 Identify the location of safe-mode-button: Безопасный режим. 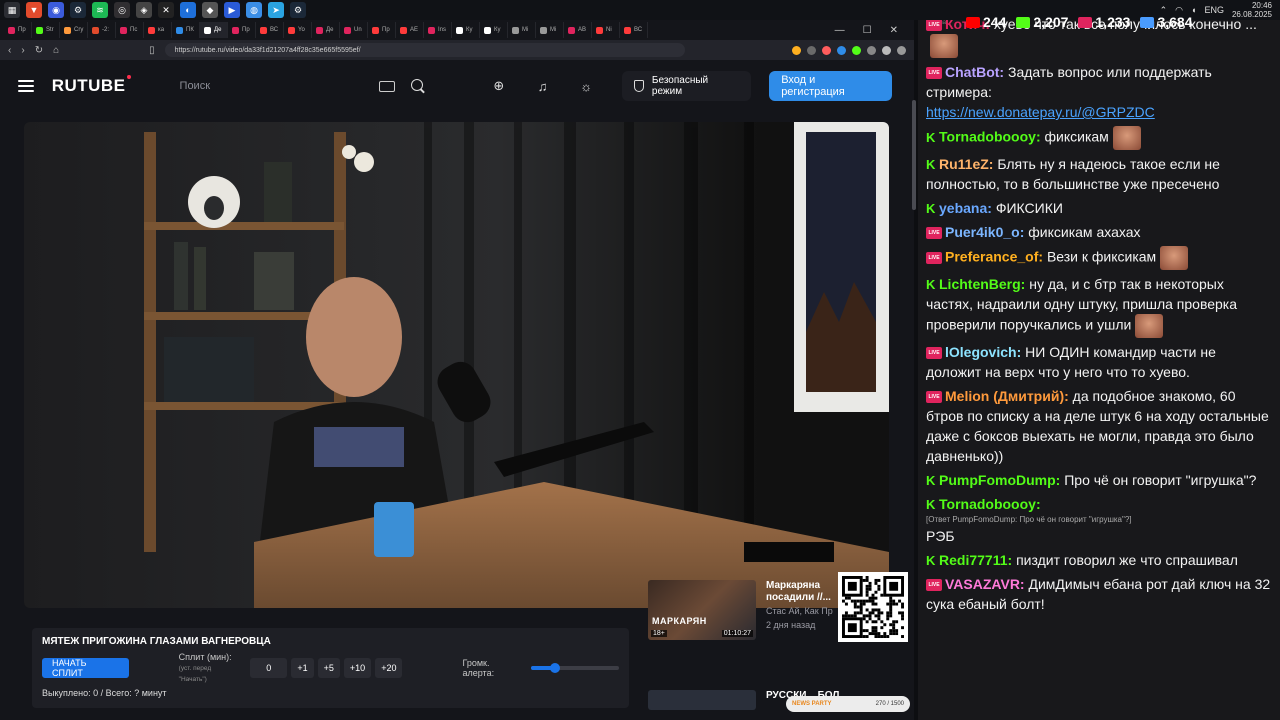
(687, 86).